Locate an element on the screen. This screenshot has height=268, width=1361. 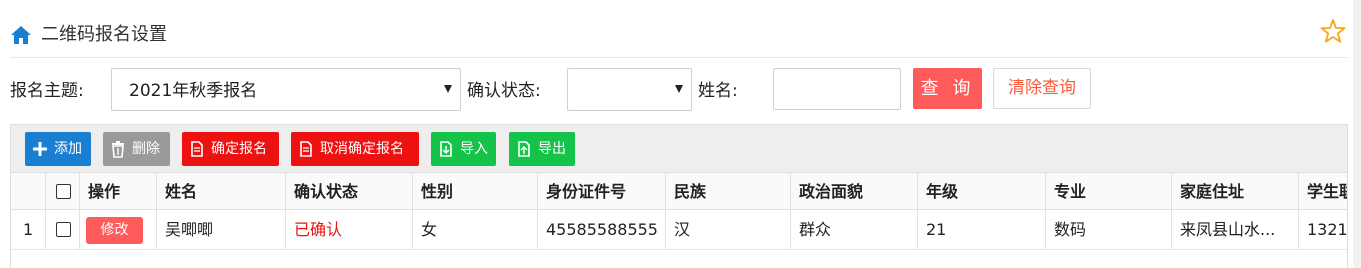
contact-cell: 1321 is located at coordinates (1322, 229).